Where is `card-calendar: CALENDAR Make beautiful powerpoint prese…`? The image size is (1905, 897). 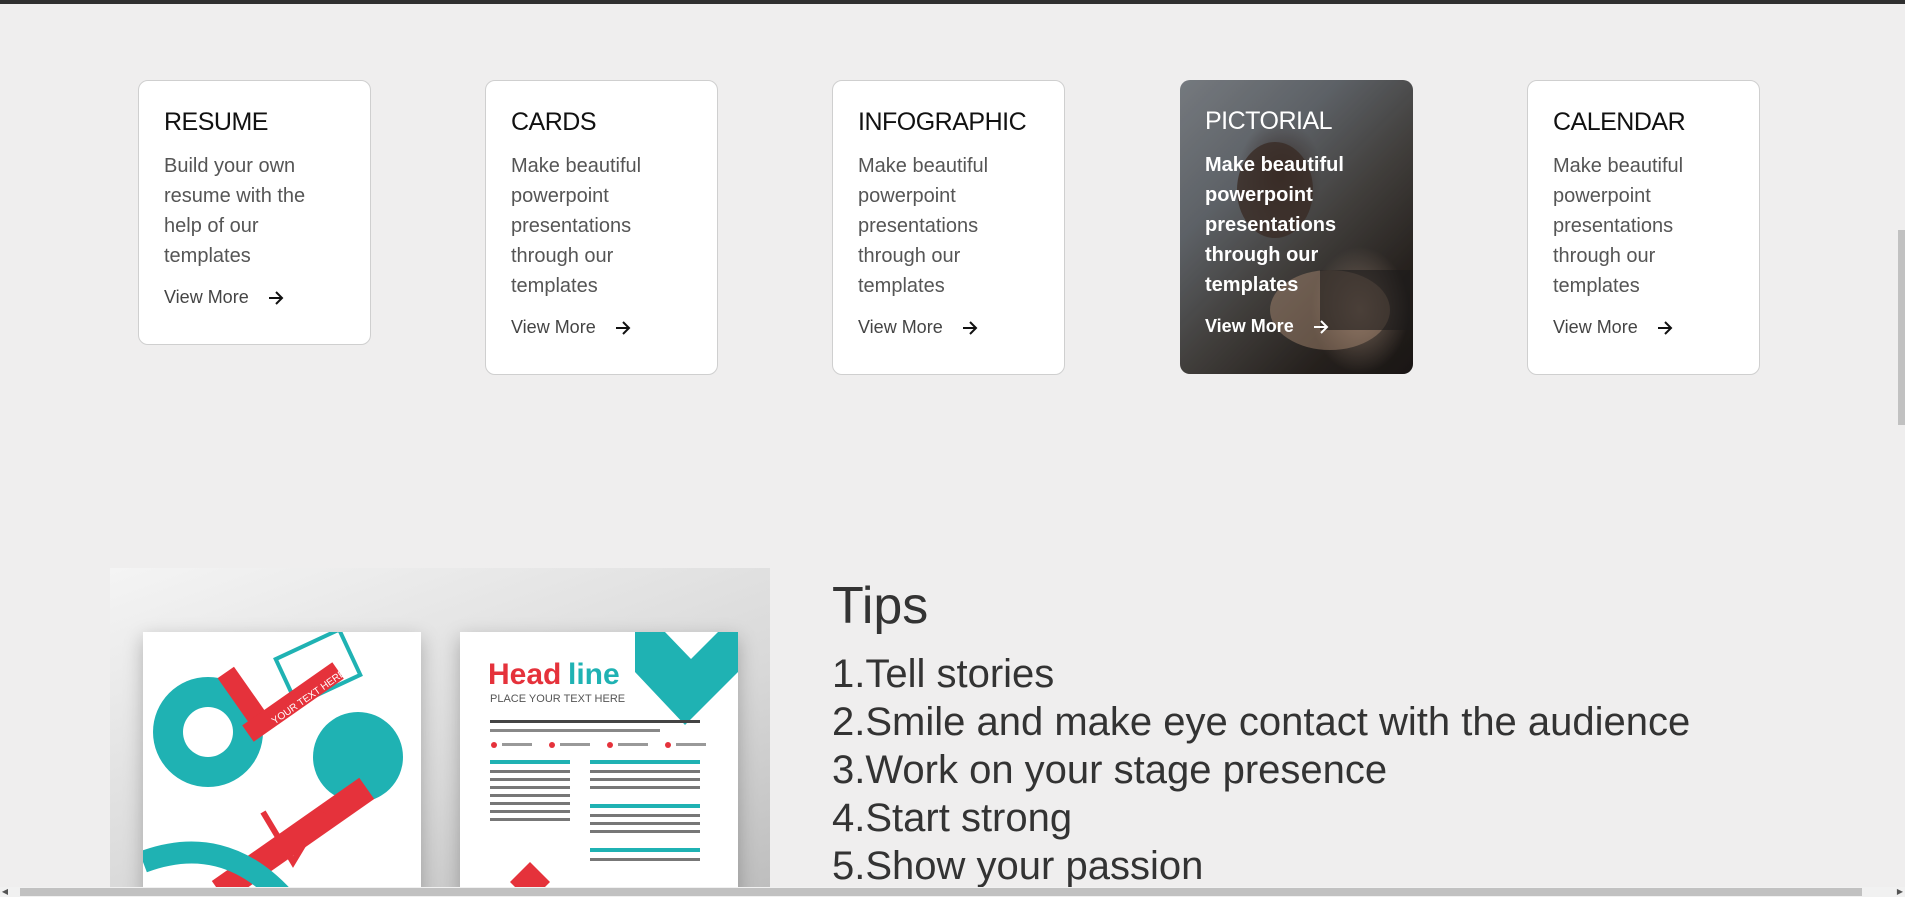 card-calendar: CALENDAR Make beautiful powerpoint prese… is located at coordinates (1643, 227).